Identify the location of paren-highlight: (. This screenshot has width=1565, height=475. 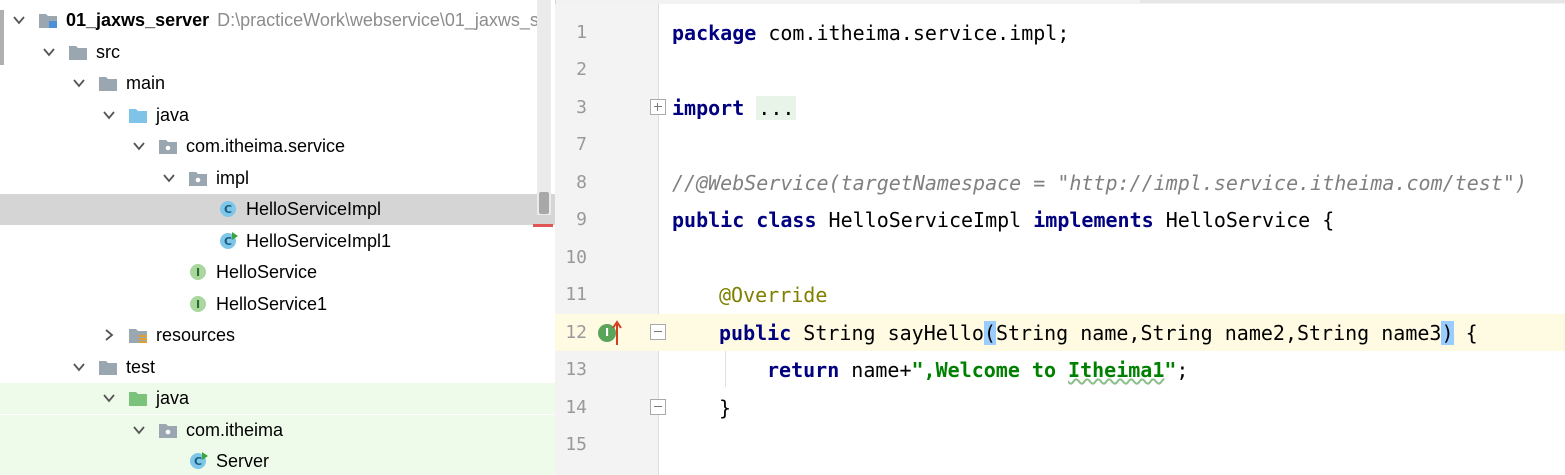
(989, 333).